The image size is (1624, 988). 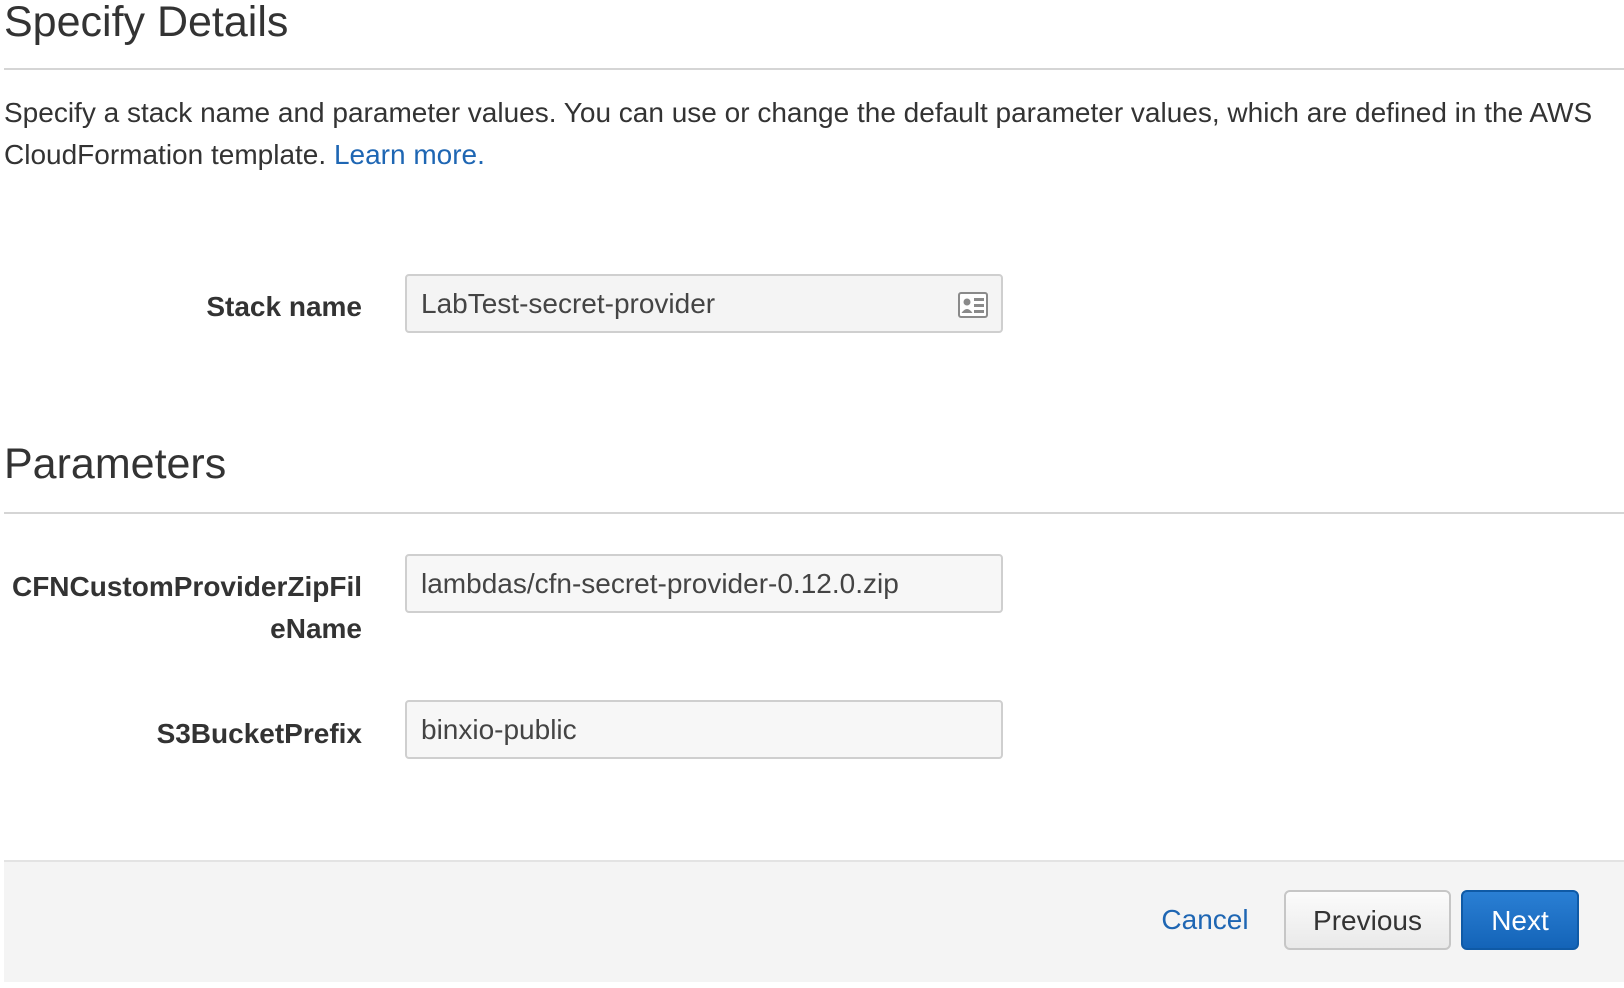 What do you see at coordinates (284, 306) in the screenshot?
I see `stack-name-label: Stack name` at bounding box center [284, 306].